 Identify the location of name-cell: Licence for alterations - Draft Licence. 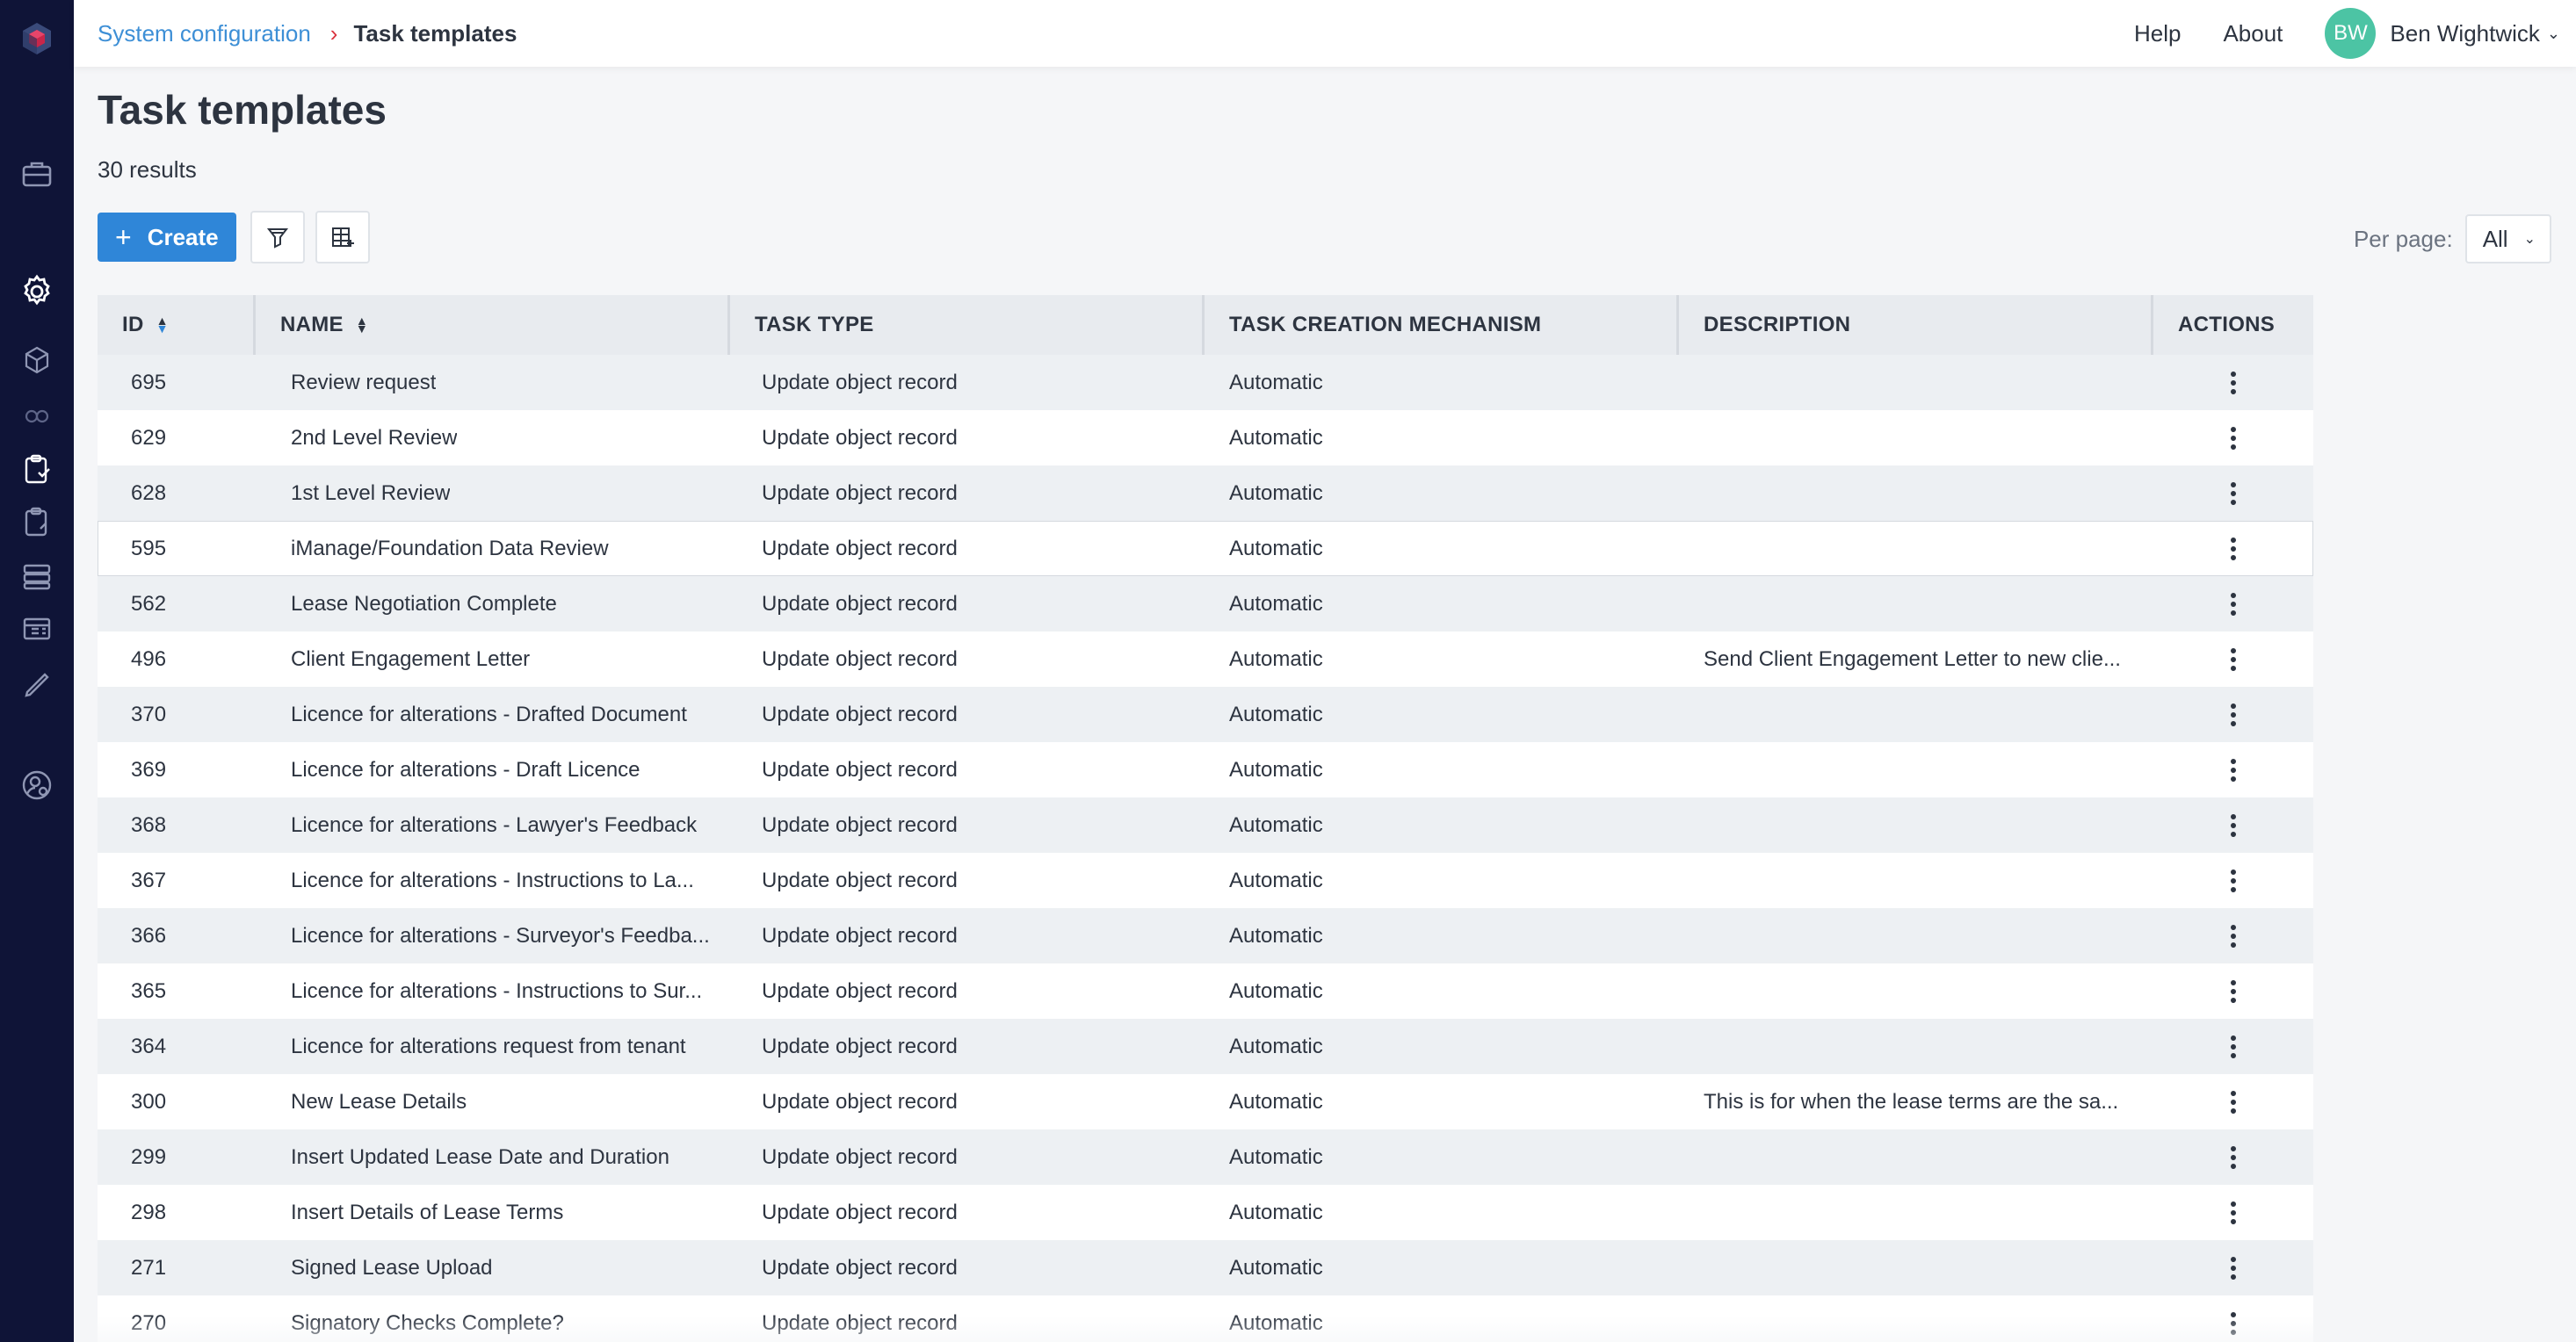
(466, 769).